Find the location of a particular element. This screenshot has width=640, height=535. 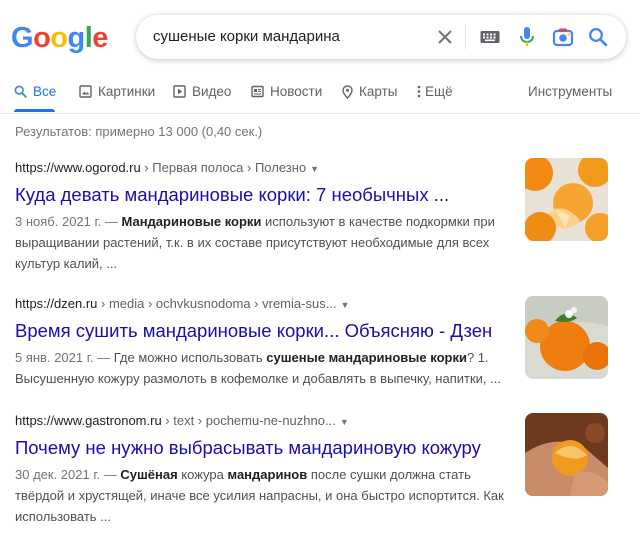

result-stats: Результатов: примерно 13 000 (0,40 сек.) is located at coordinates (139, 131).